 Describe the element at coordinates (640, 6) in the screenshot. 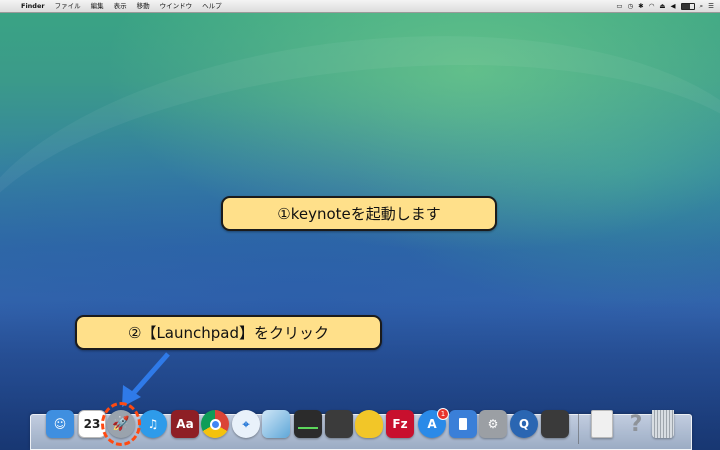

I see `bluetooth-icon: ✱` at that location.